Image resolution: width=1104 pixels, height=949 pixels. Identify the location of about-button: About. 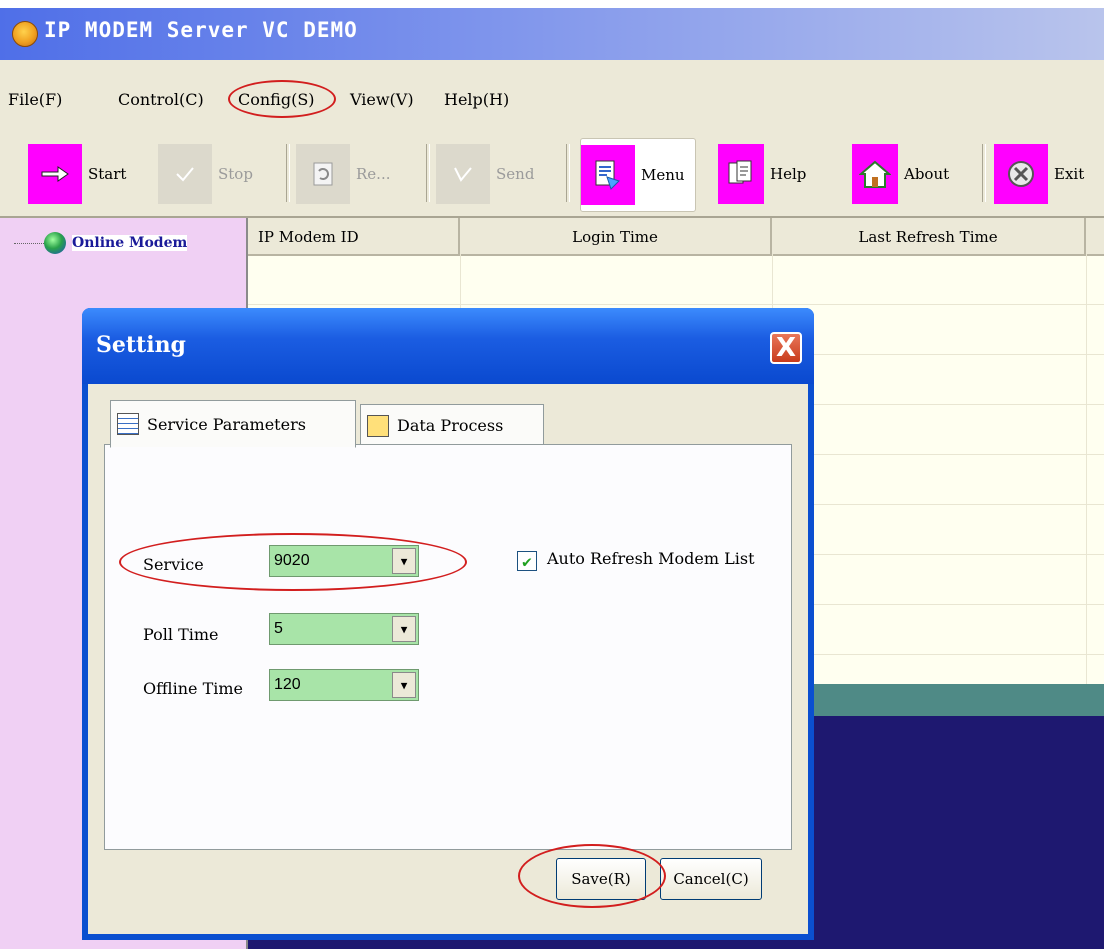
(900, 174).